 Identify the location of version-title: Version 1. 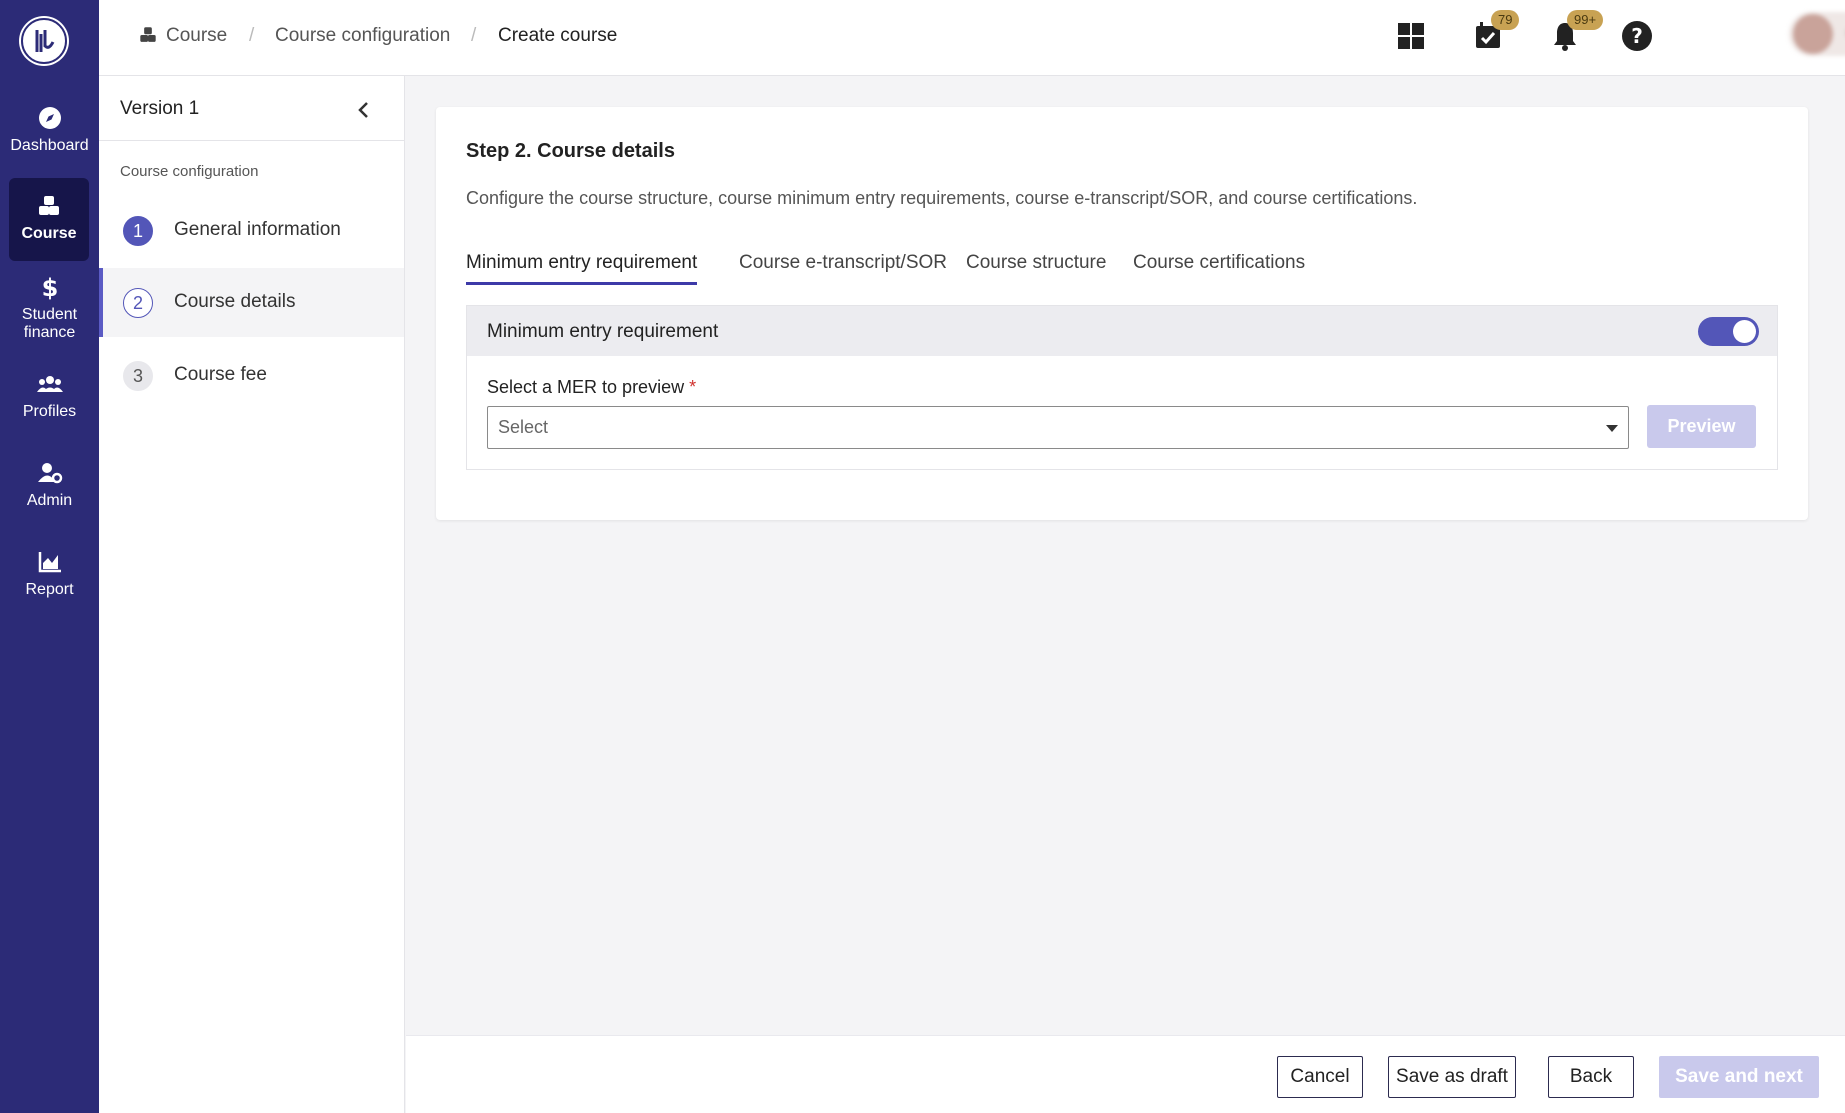
(160, 108).